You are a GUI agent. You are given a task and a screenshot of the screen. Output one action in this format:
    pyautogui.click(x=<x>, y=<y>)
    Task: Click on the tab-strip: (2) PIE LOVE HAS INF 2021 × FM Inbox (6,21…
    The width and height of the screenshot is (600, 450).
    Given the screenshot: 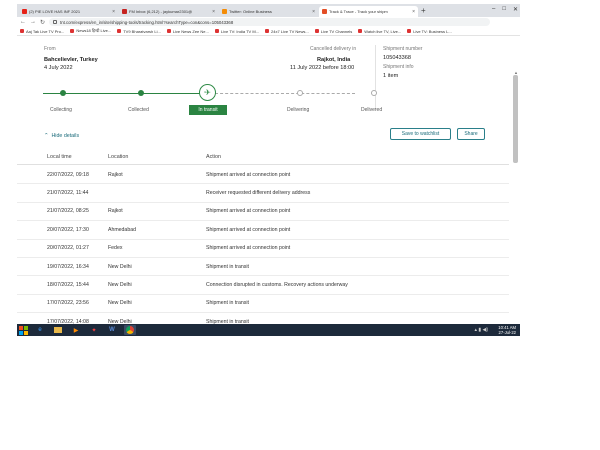 What is the action you would take?
    pyautogui.click(x=268, y=10)
    